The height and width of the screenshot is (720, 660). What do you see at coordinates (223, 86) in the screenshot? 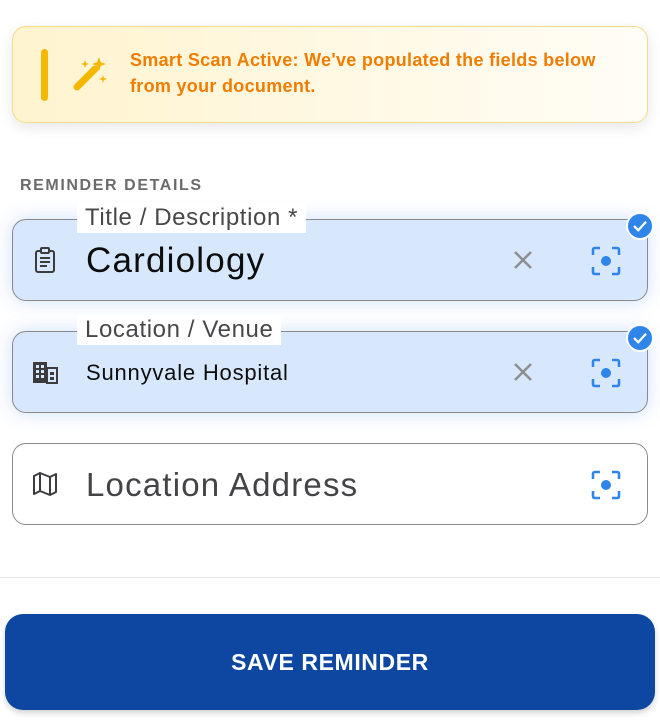
I see `banner-line-2: from your document.` at bounding box center [223, 86].